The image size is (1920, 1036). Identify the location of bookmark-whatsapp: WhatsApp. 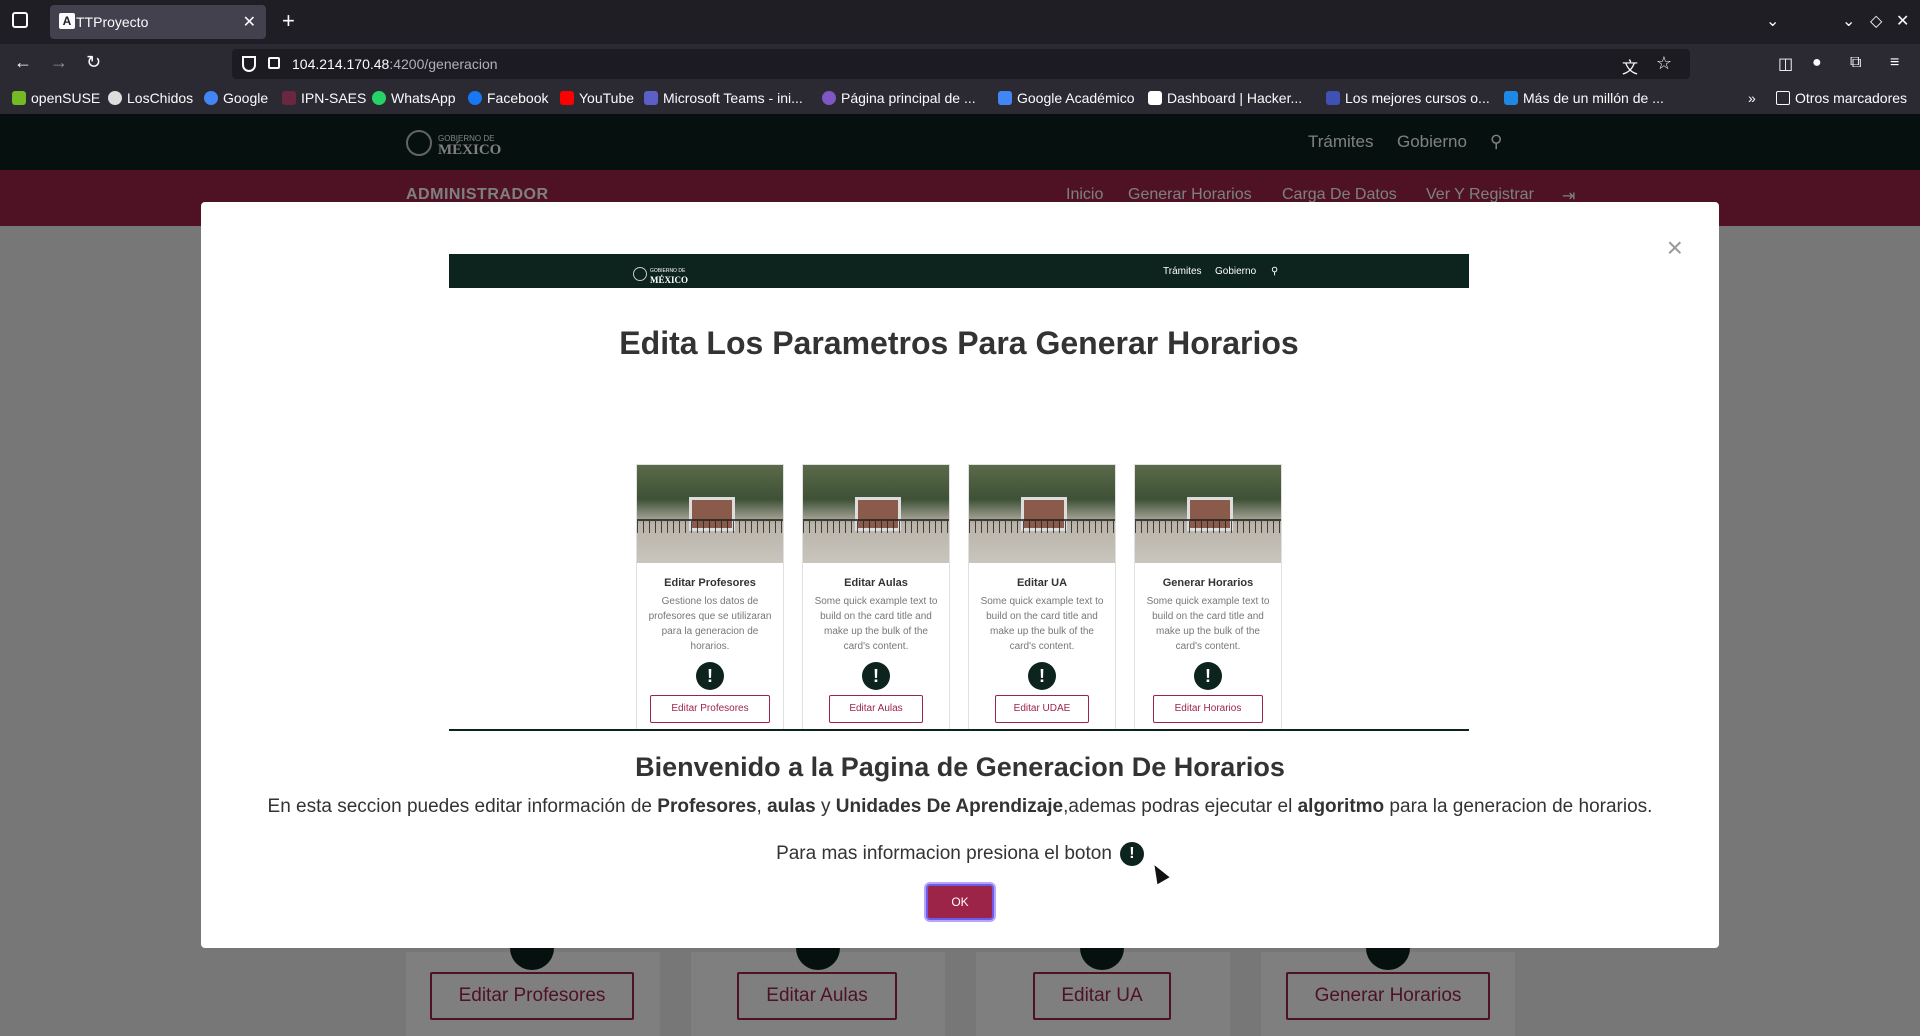
(414, 98).